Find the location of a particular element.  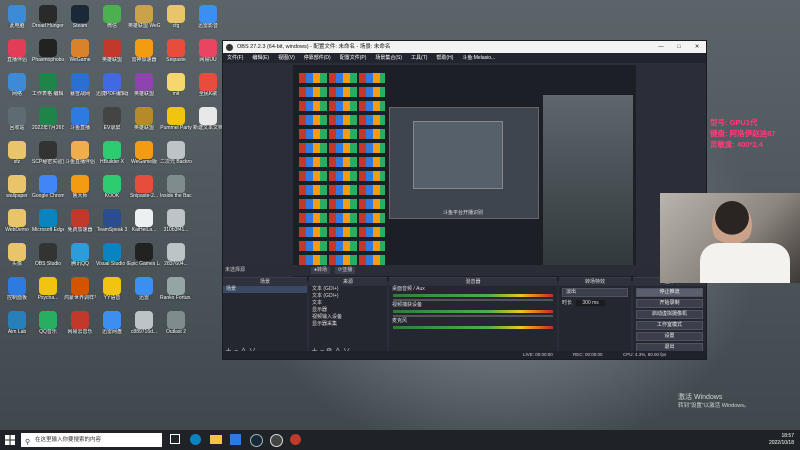

desktop-icon: 鲁大师 is located at coordinates (80, 189).